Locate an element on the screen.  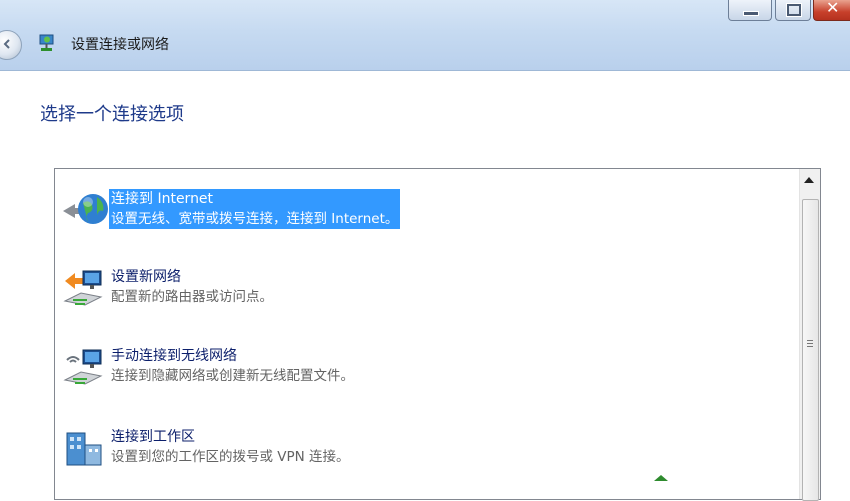
maximize-icon is located at coordinates (794, 10).